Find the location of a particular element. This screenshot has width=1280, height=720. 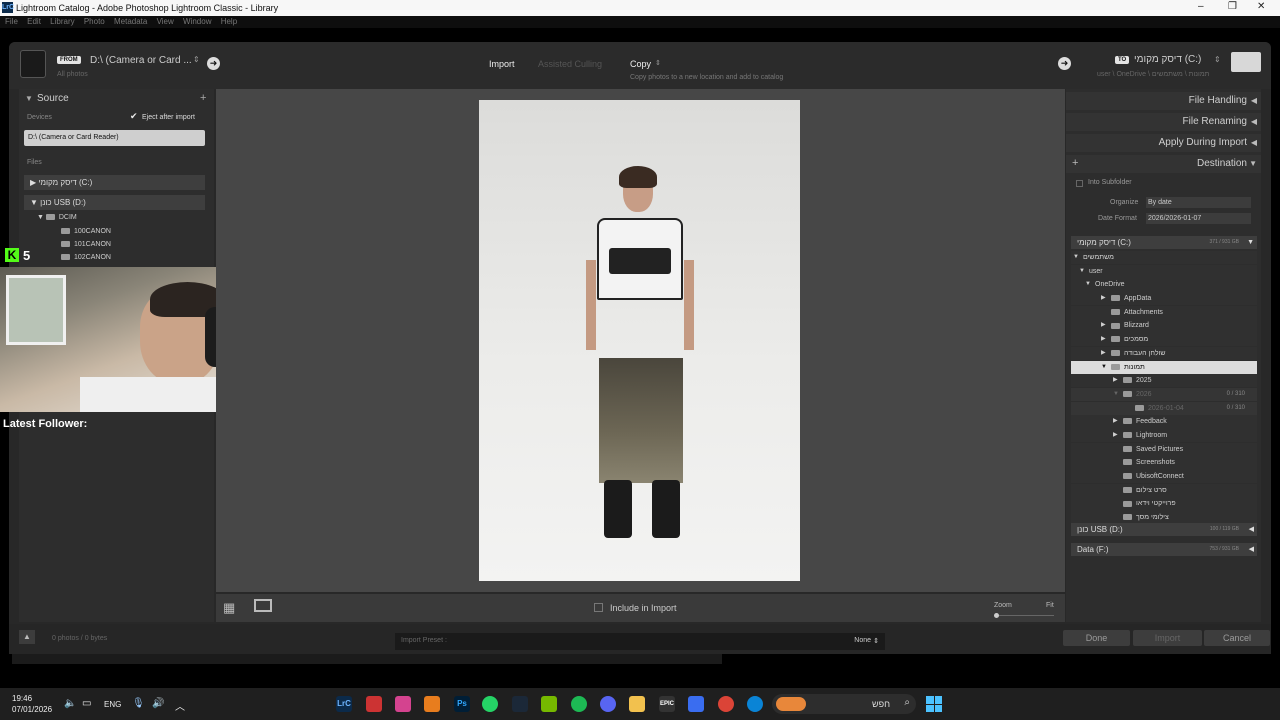

include-checkbox is located at coordinates (598, 607).